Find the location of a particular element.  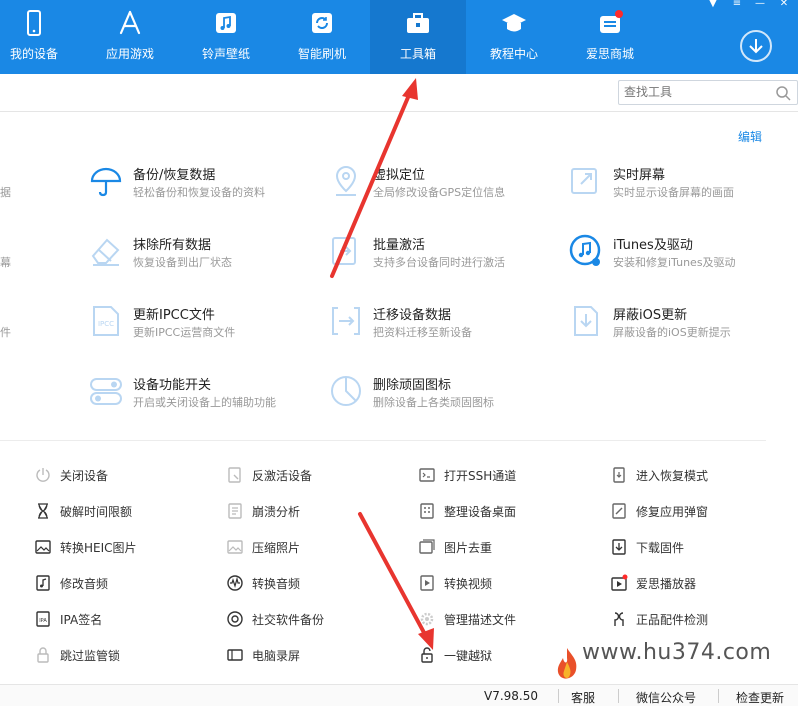

tool-screen-time: 破解时间限额 is located at coordinates (119, 511).